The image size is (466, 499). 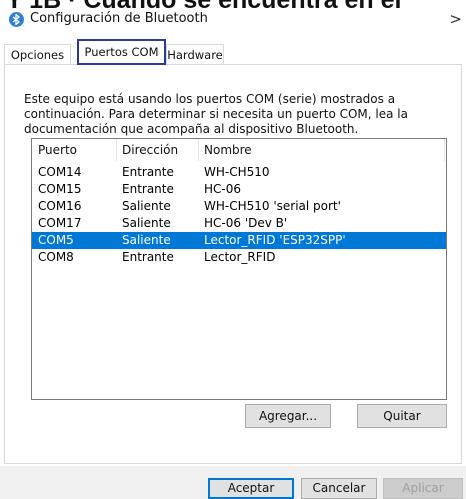 I want to click on port-cell: COM17, so click(x=60, y=223).